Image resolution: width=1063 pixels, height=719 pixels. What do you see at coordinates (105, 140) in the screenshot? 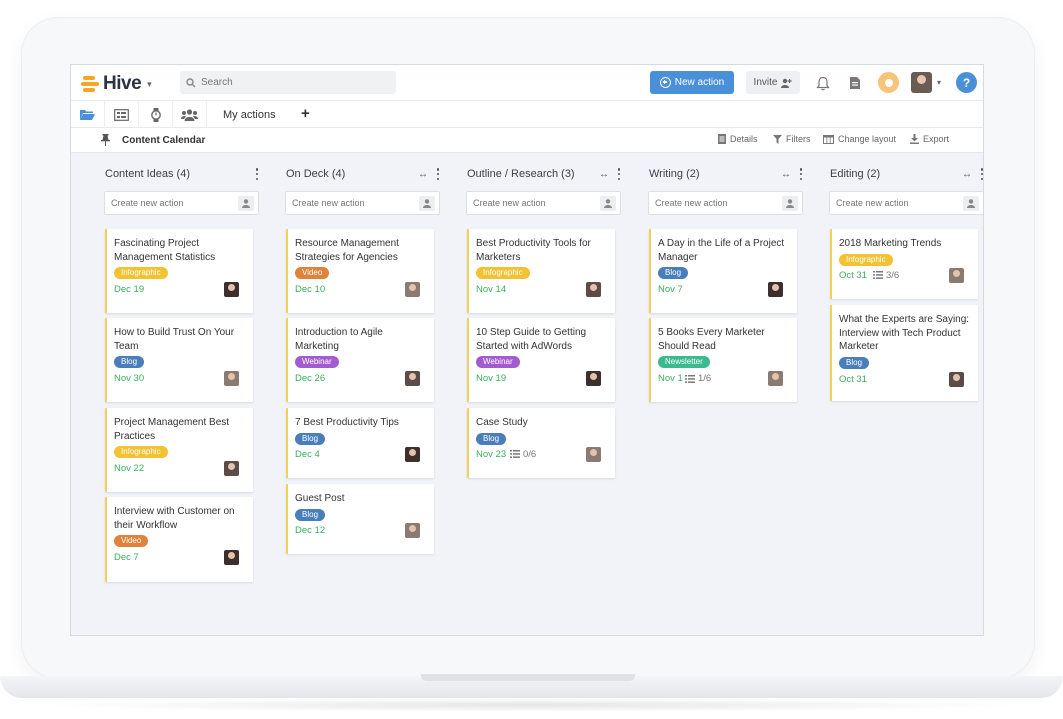
I see `pin-icon` at bounding box center [105, 140].